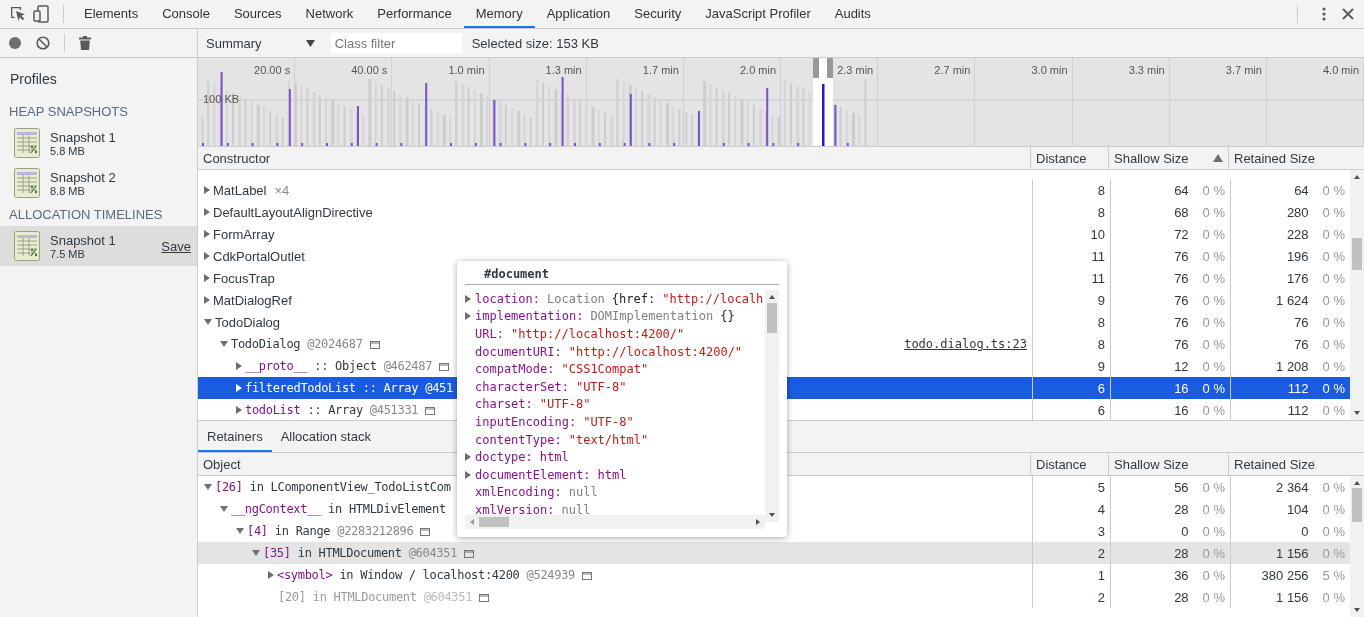  Describe the element at coordinates (1292, 487) in the screenshot. I see `size-value: 2 364` at that location.